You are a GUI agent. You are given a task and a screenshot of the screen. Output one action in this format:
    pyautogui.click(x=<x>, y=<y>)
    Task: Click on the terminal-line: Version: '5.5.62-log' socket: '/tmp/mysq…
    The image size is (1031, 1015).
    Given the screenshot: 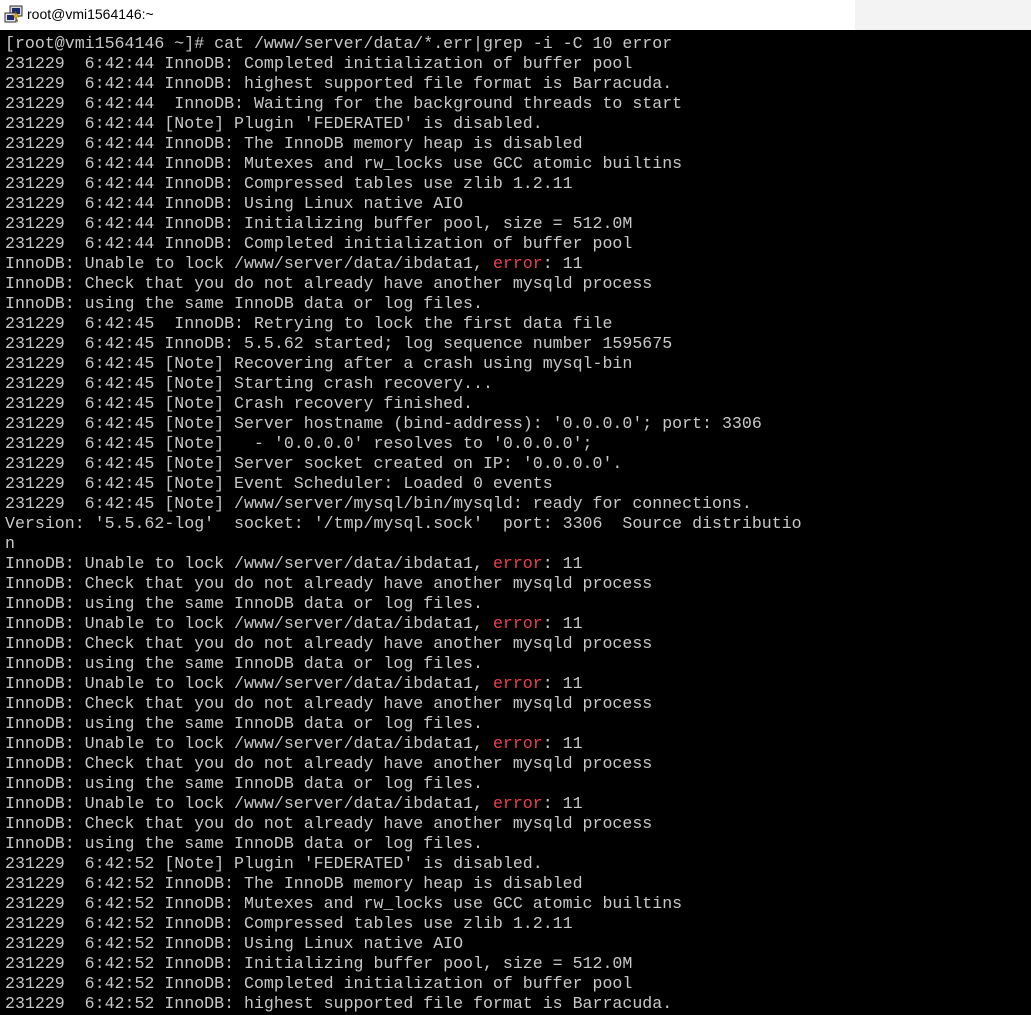 What is the action you would take?
    pyautogui.click(x=516, y=524)
    